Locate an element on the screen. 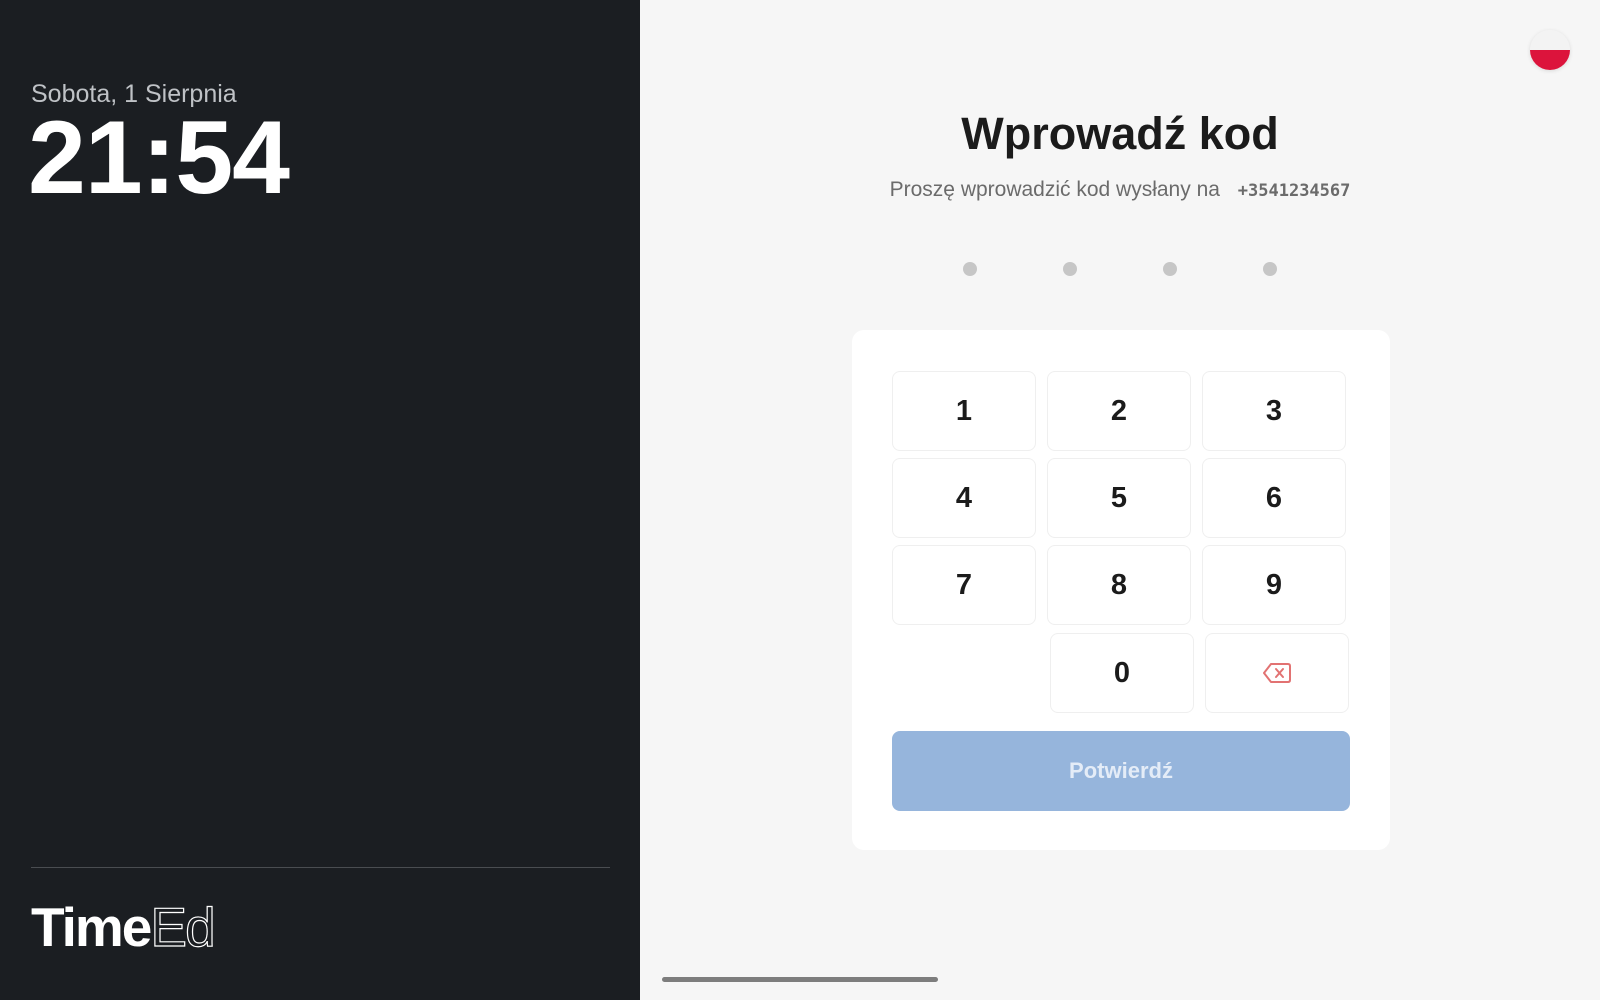 This screenshot has height=1000, width=1600. backspace-icon is located at coordinates (1277, 673).